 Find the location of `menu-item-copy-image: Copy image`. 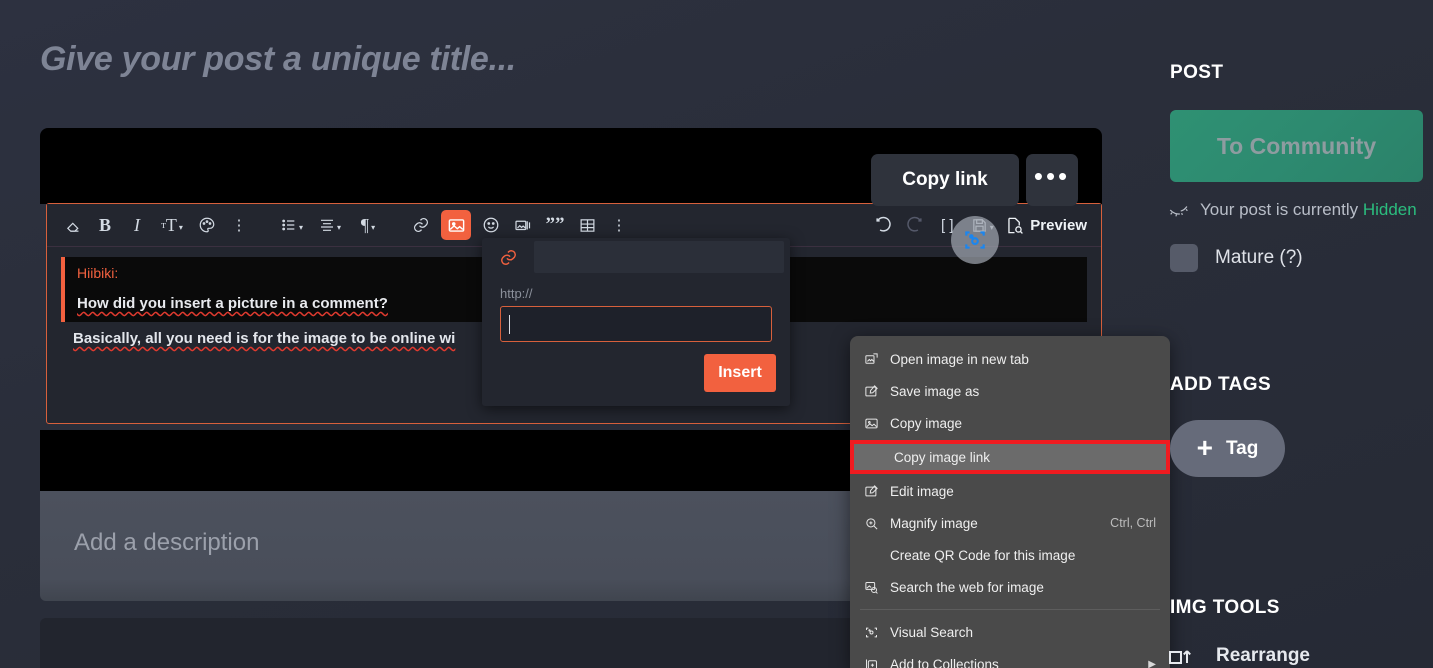

menu-item-copy-image: Copy image is located at coordinates (1010, 423).